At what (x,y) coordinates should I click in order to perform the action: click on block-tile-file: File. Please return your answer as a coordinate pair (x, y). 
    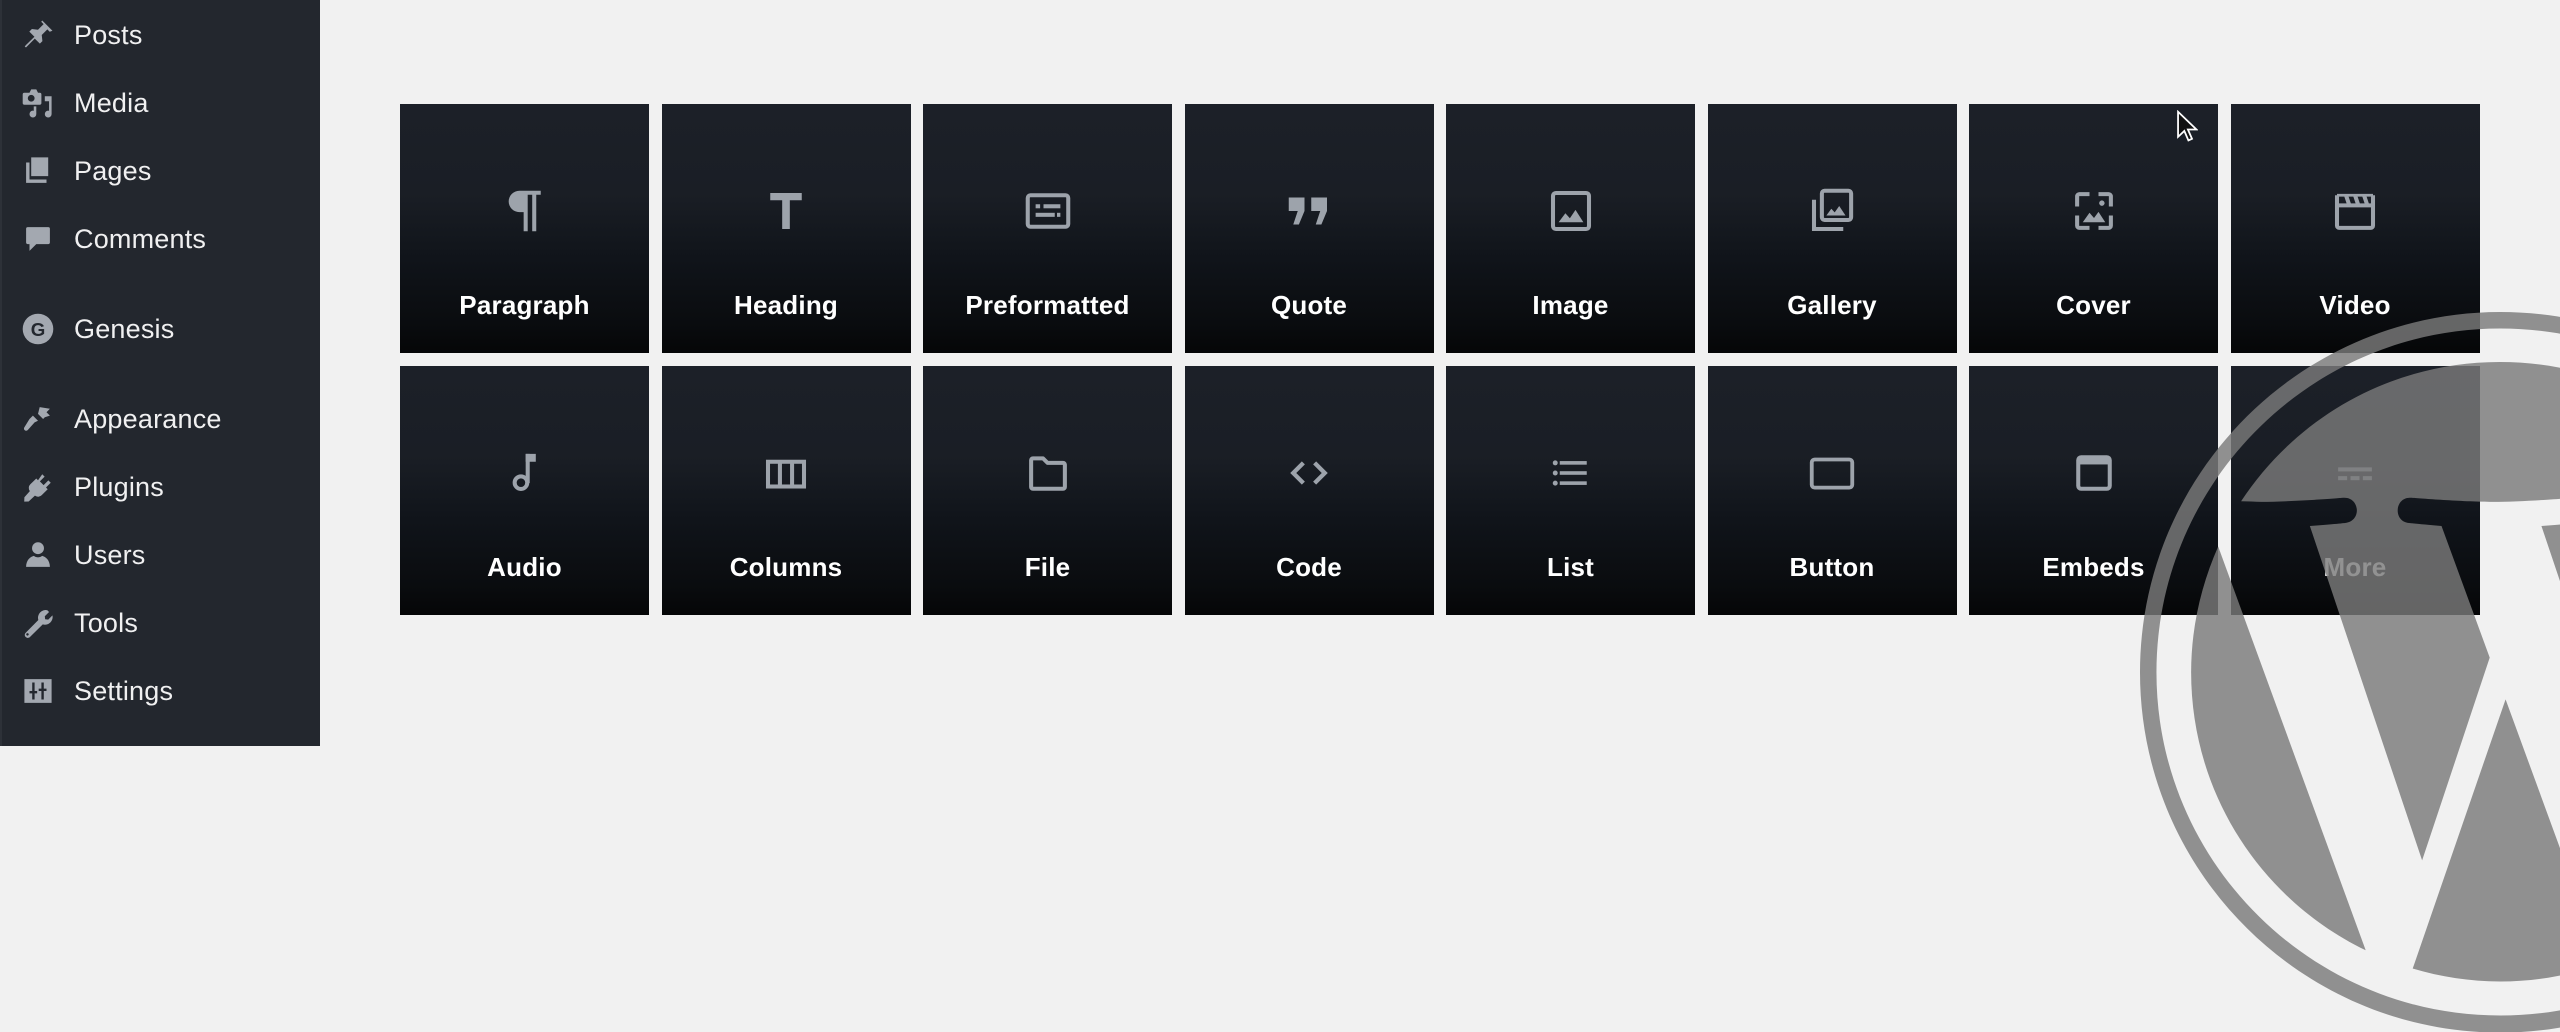
    Looking at the image, I should click on (1047, 490).